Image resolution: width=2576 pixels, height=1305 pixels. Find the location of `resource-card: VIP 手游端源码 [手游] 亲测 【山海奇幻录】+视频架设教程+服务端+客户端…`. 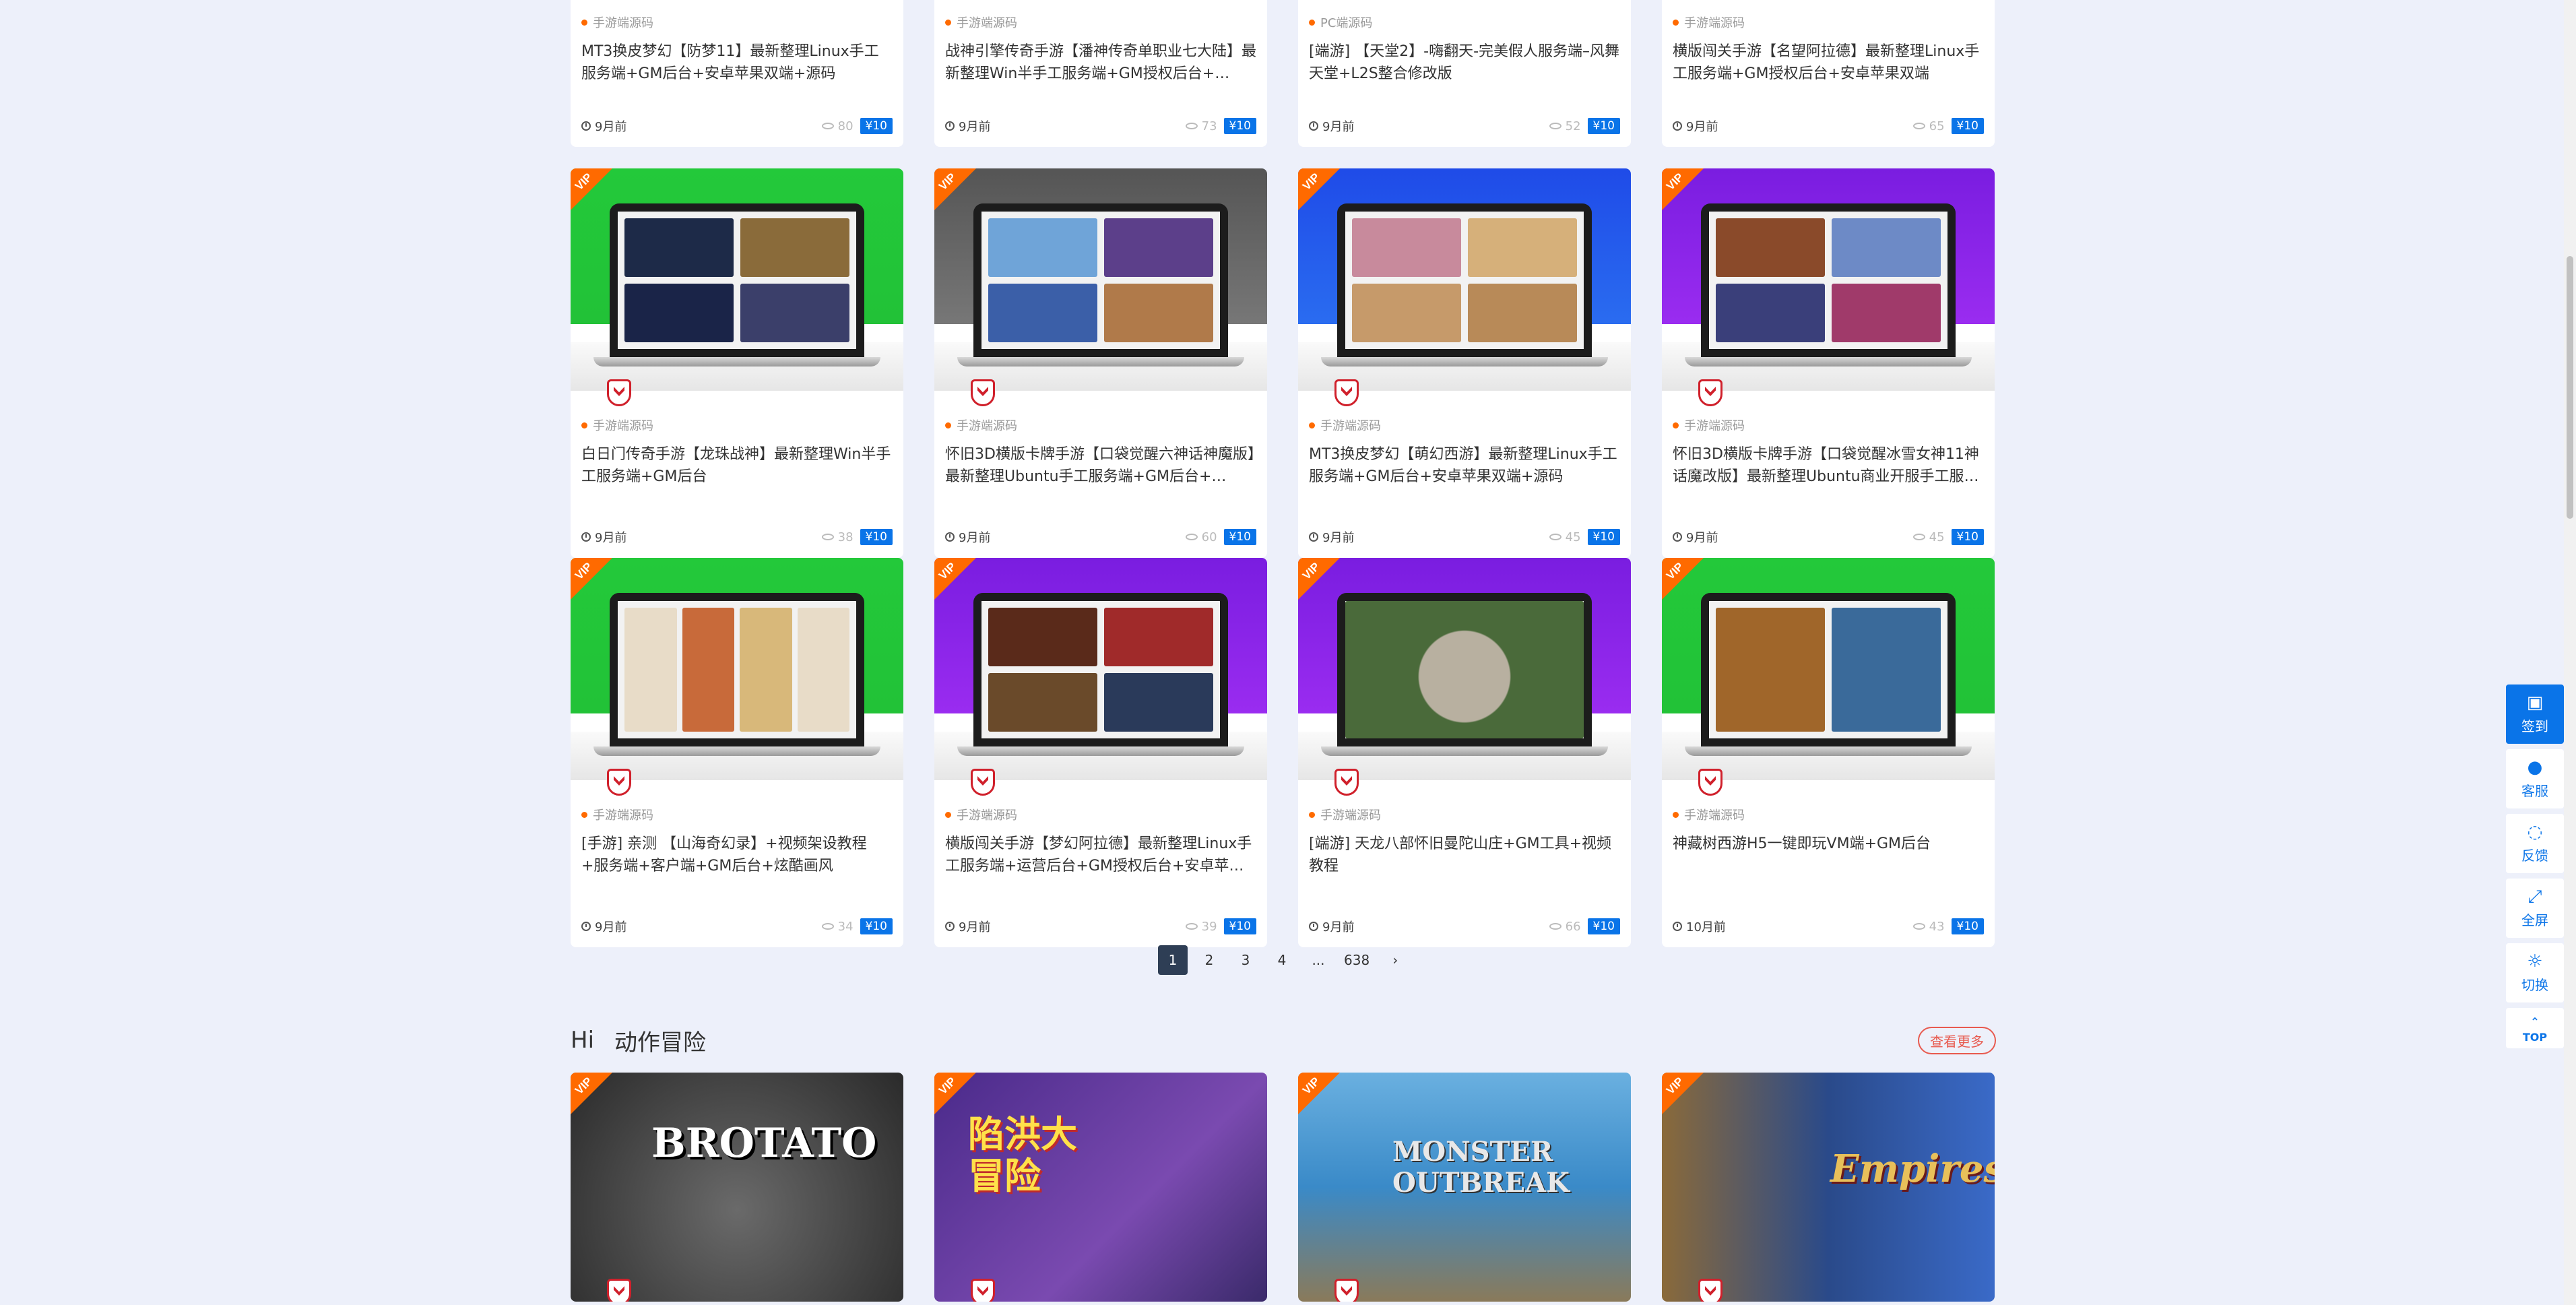

resource-card: VIP 手游端源码 [手游] 亲测 【山海奇幻录】+视频架设教程+服务端+客户端… is located at coordinates (737, 752).